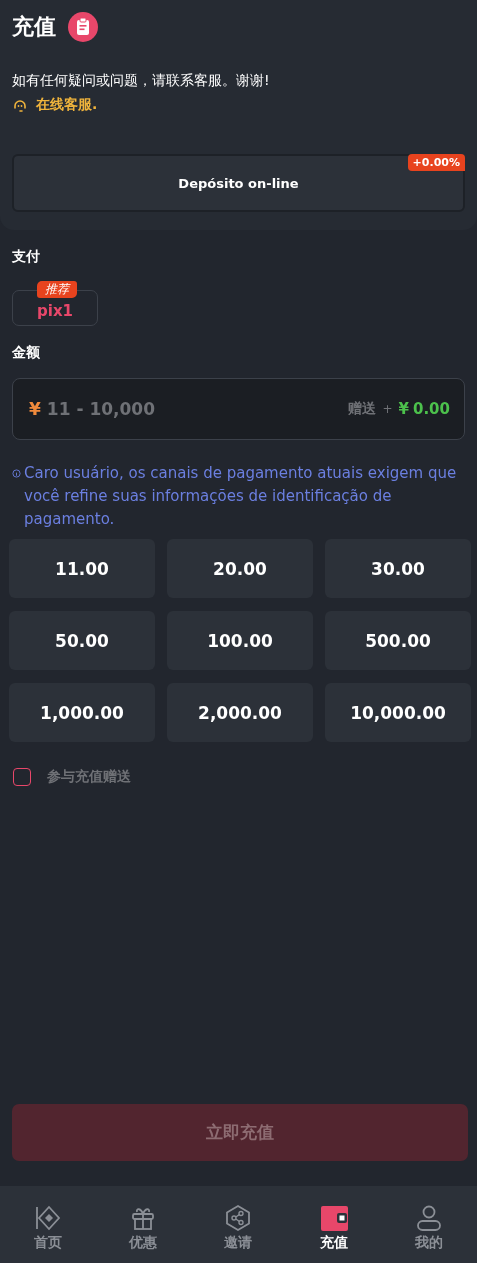  I want to click on bonus-currency: ¥, so click(403, 409).